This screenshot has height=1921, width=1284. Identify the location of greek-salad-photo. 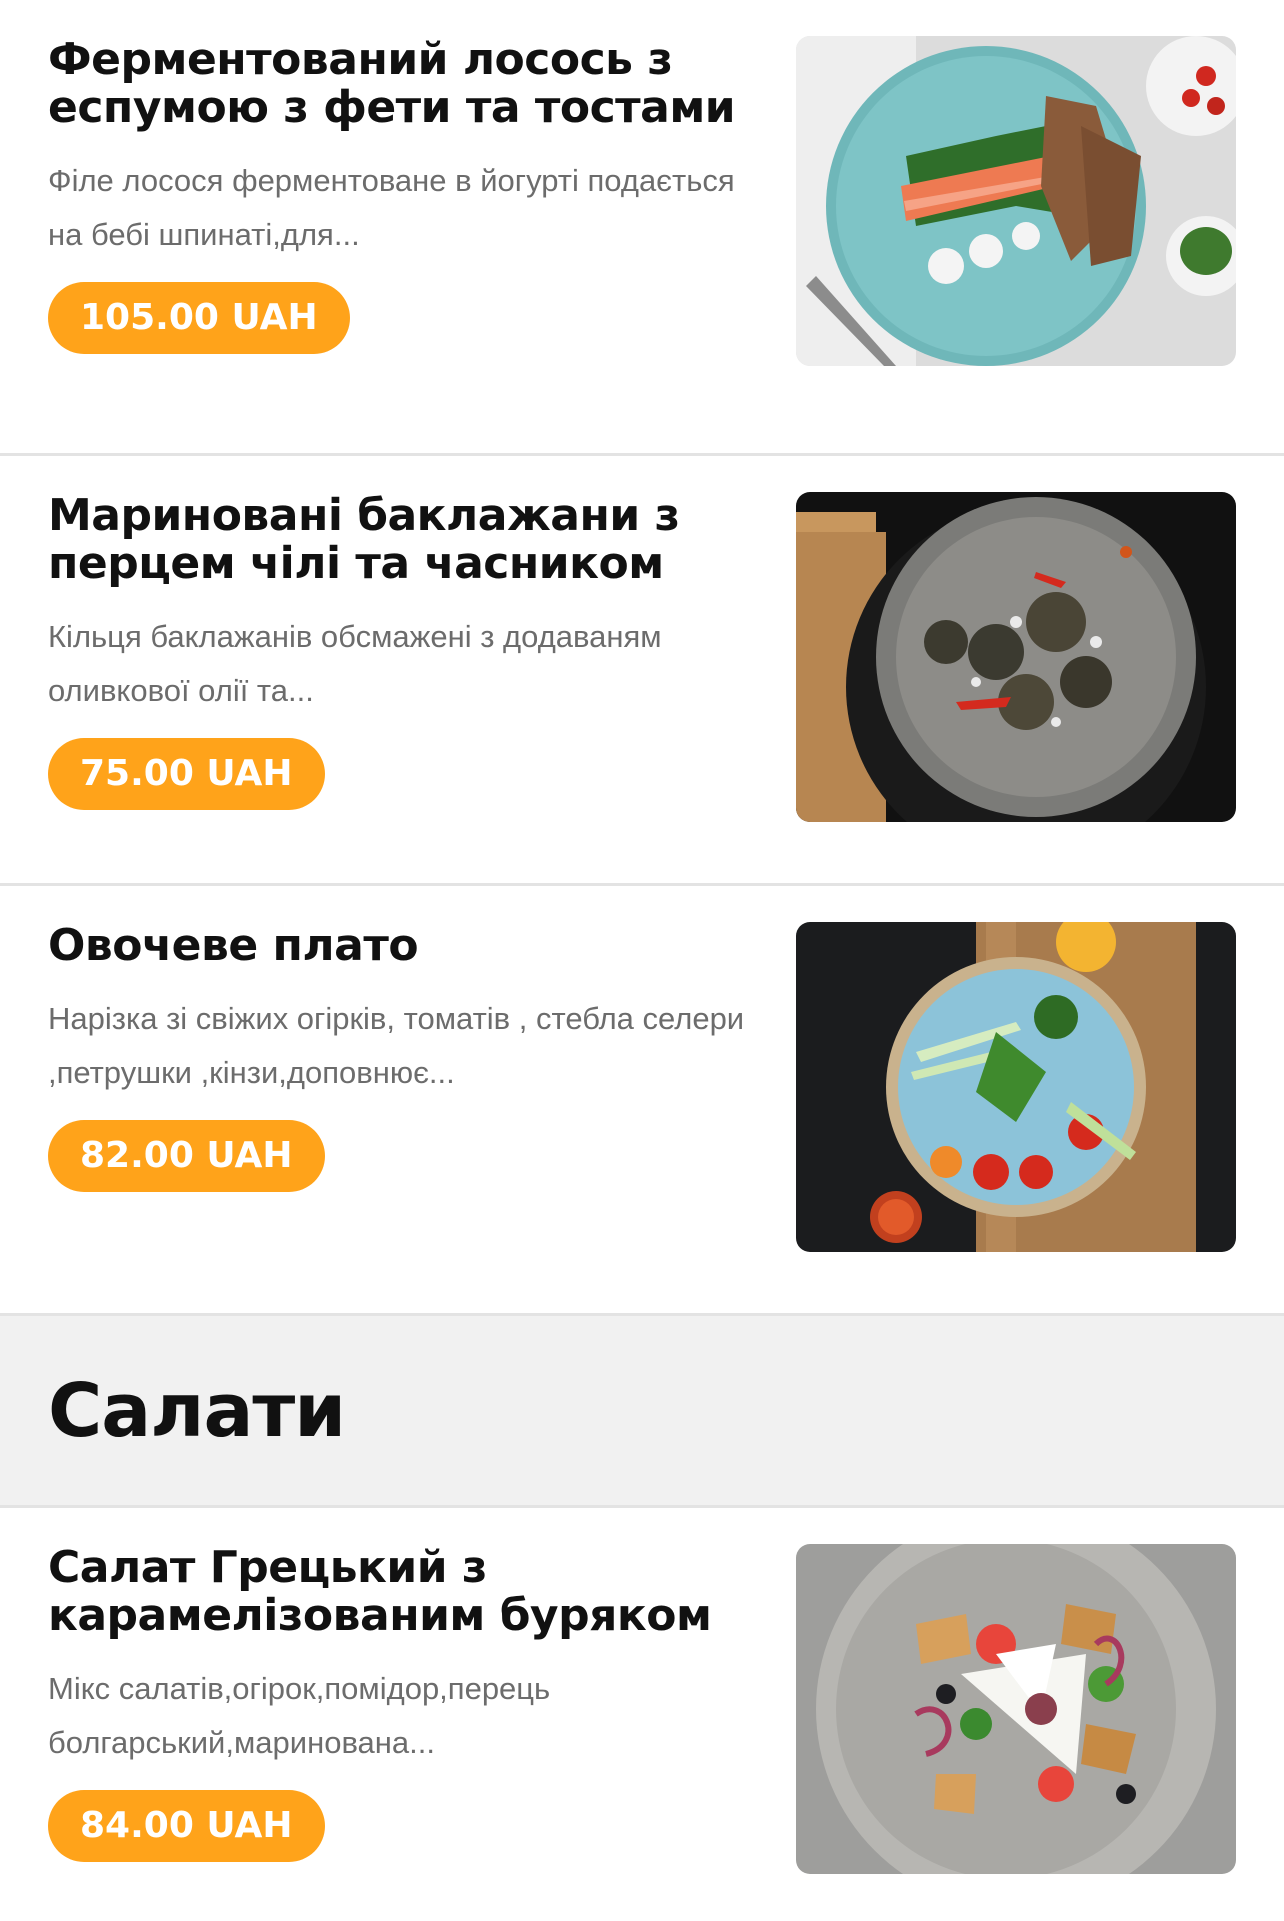
(1016, 1709).